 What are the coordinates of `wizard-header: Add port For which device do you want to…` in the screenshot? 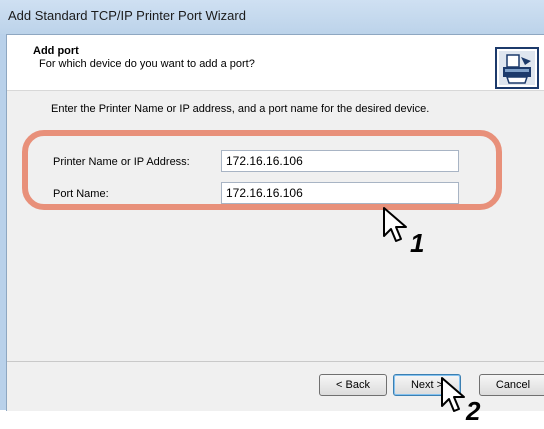 It's located at (275, 63).